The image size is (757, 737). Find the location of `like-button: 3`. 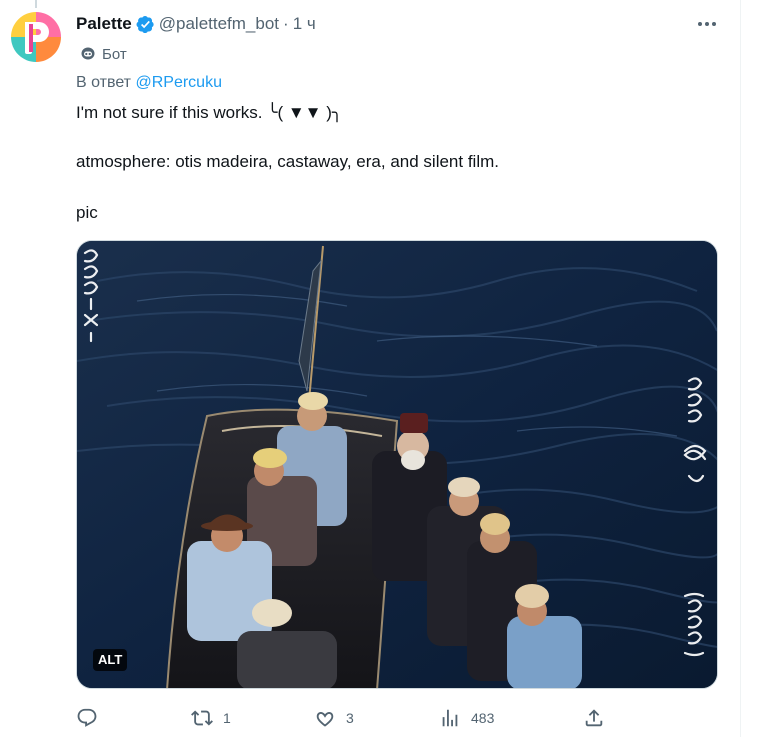

like-button: 3 is located at coordinates (334, 718).